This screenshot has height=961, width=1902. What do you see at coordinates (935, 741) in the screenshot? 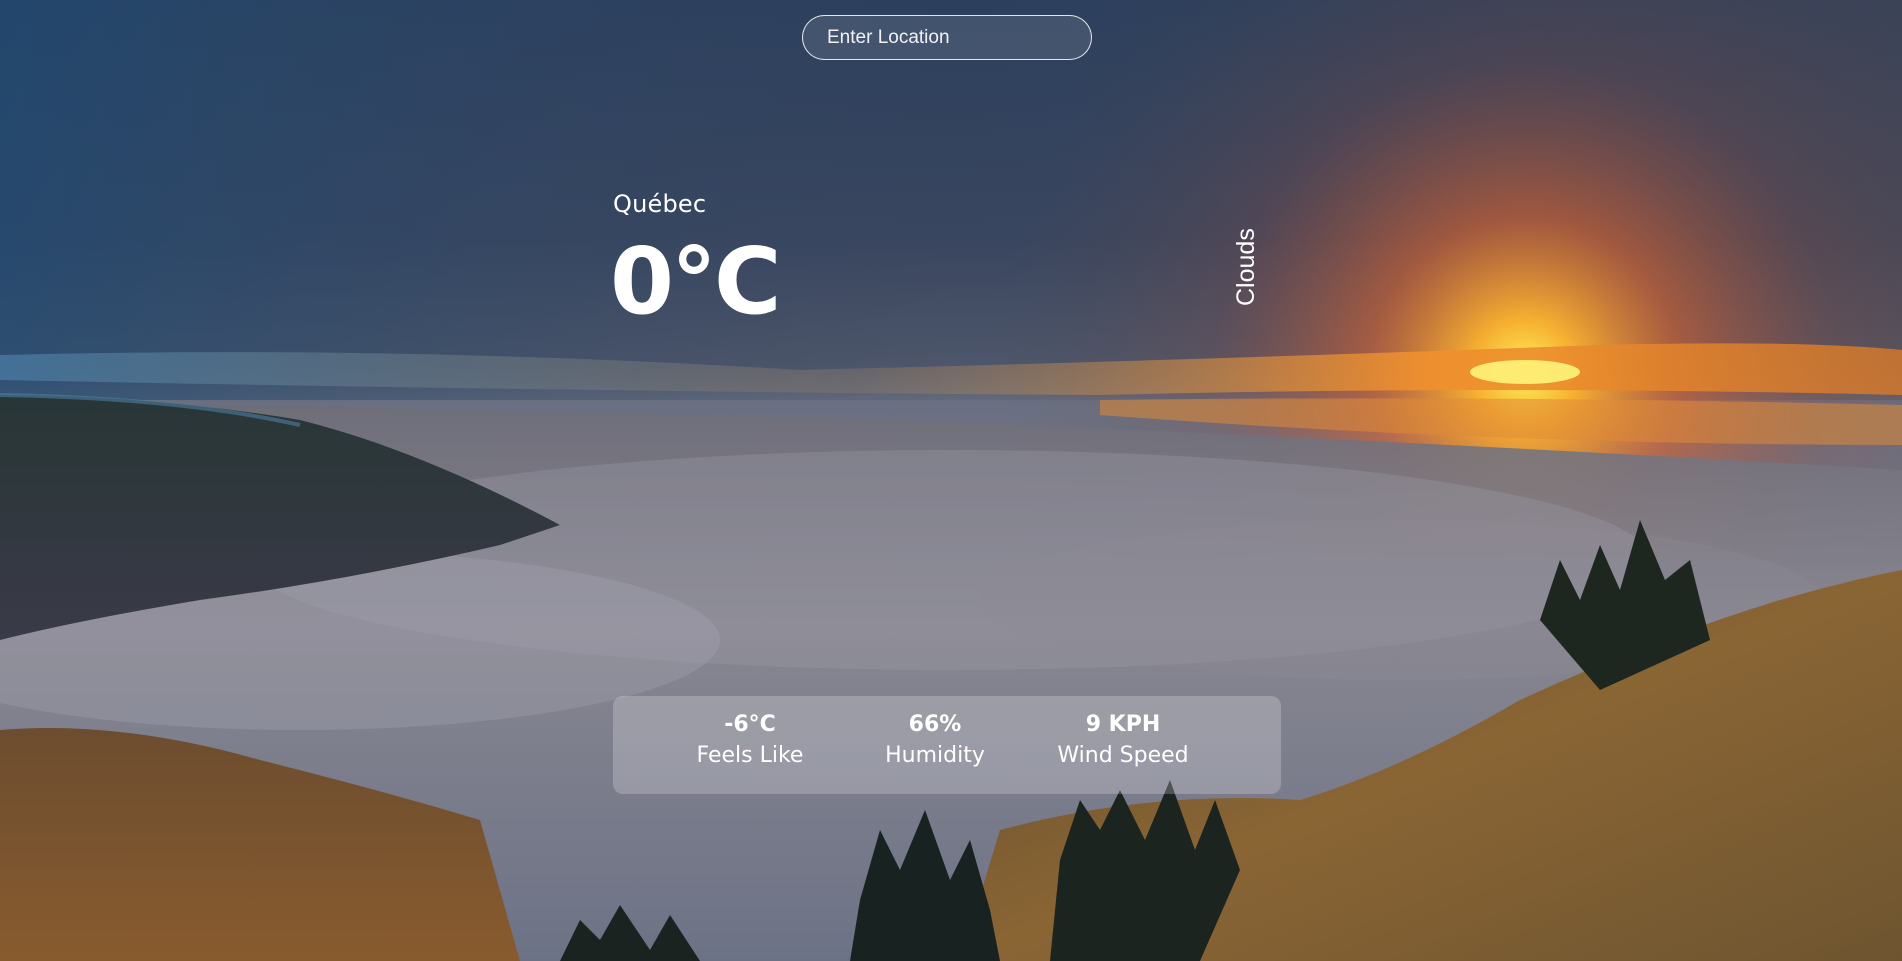
I see `humidity-stat: 66% Humidity` at bounding box center [935, 741].